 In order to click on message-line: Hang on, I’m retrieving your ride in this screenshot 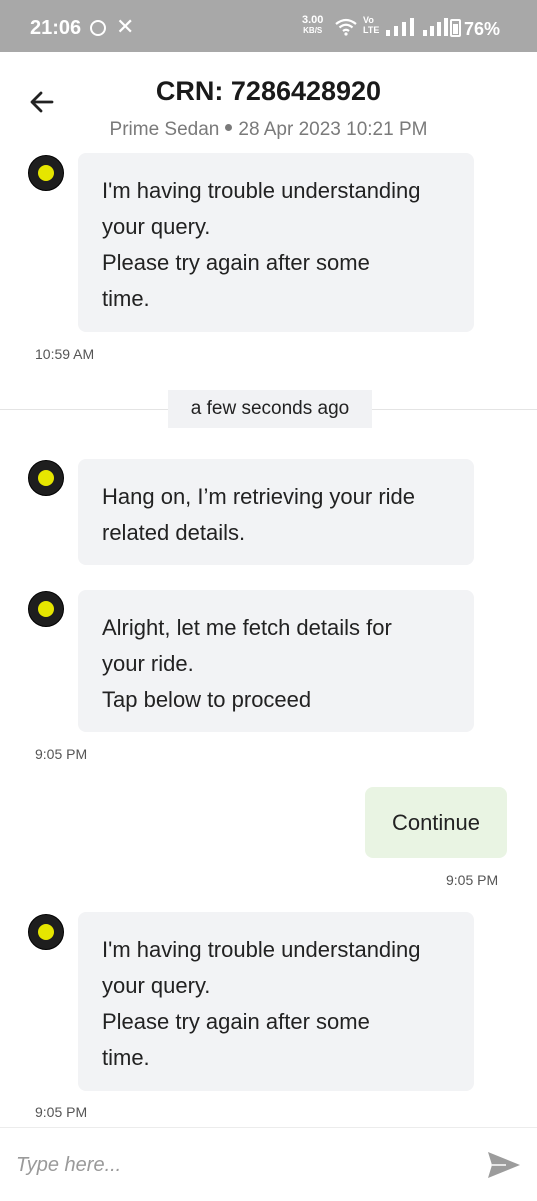, I will do `click(259, 496)`.